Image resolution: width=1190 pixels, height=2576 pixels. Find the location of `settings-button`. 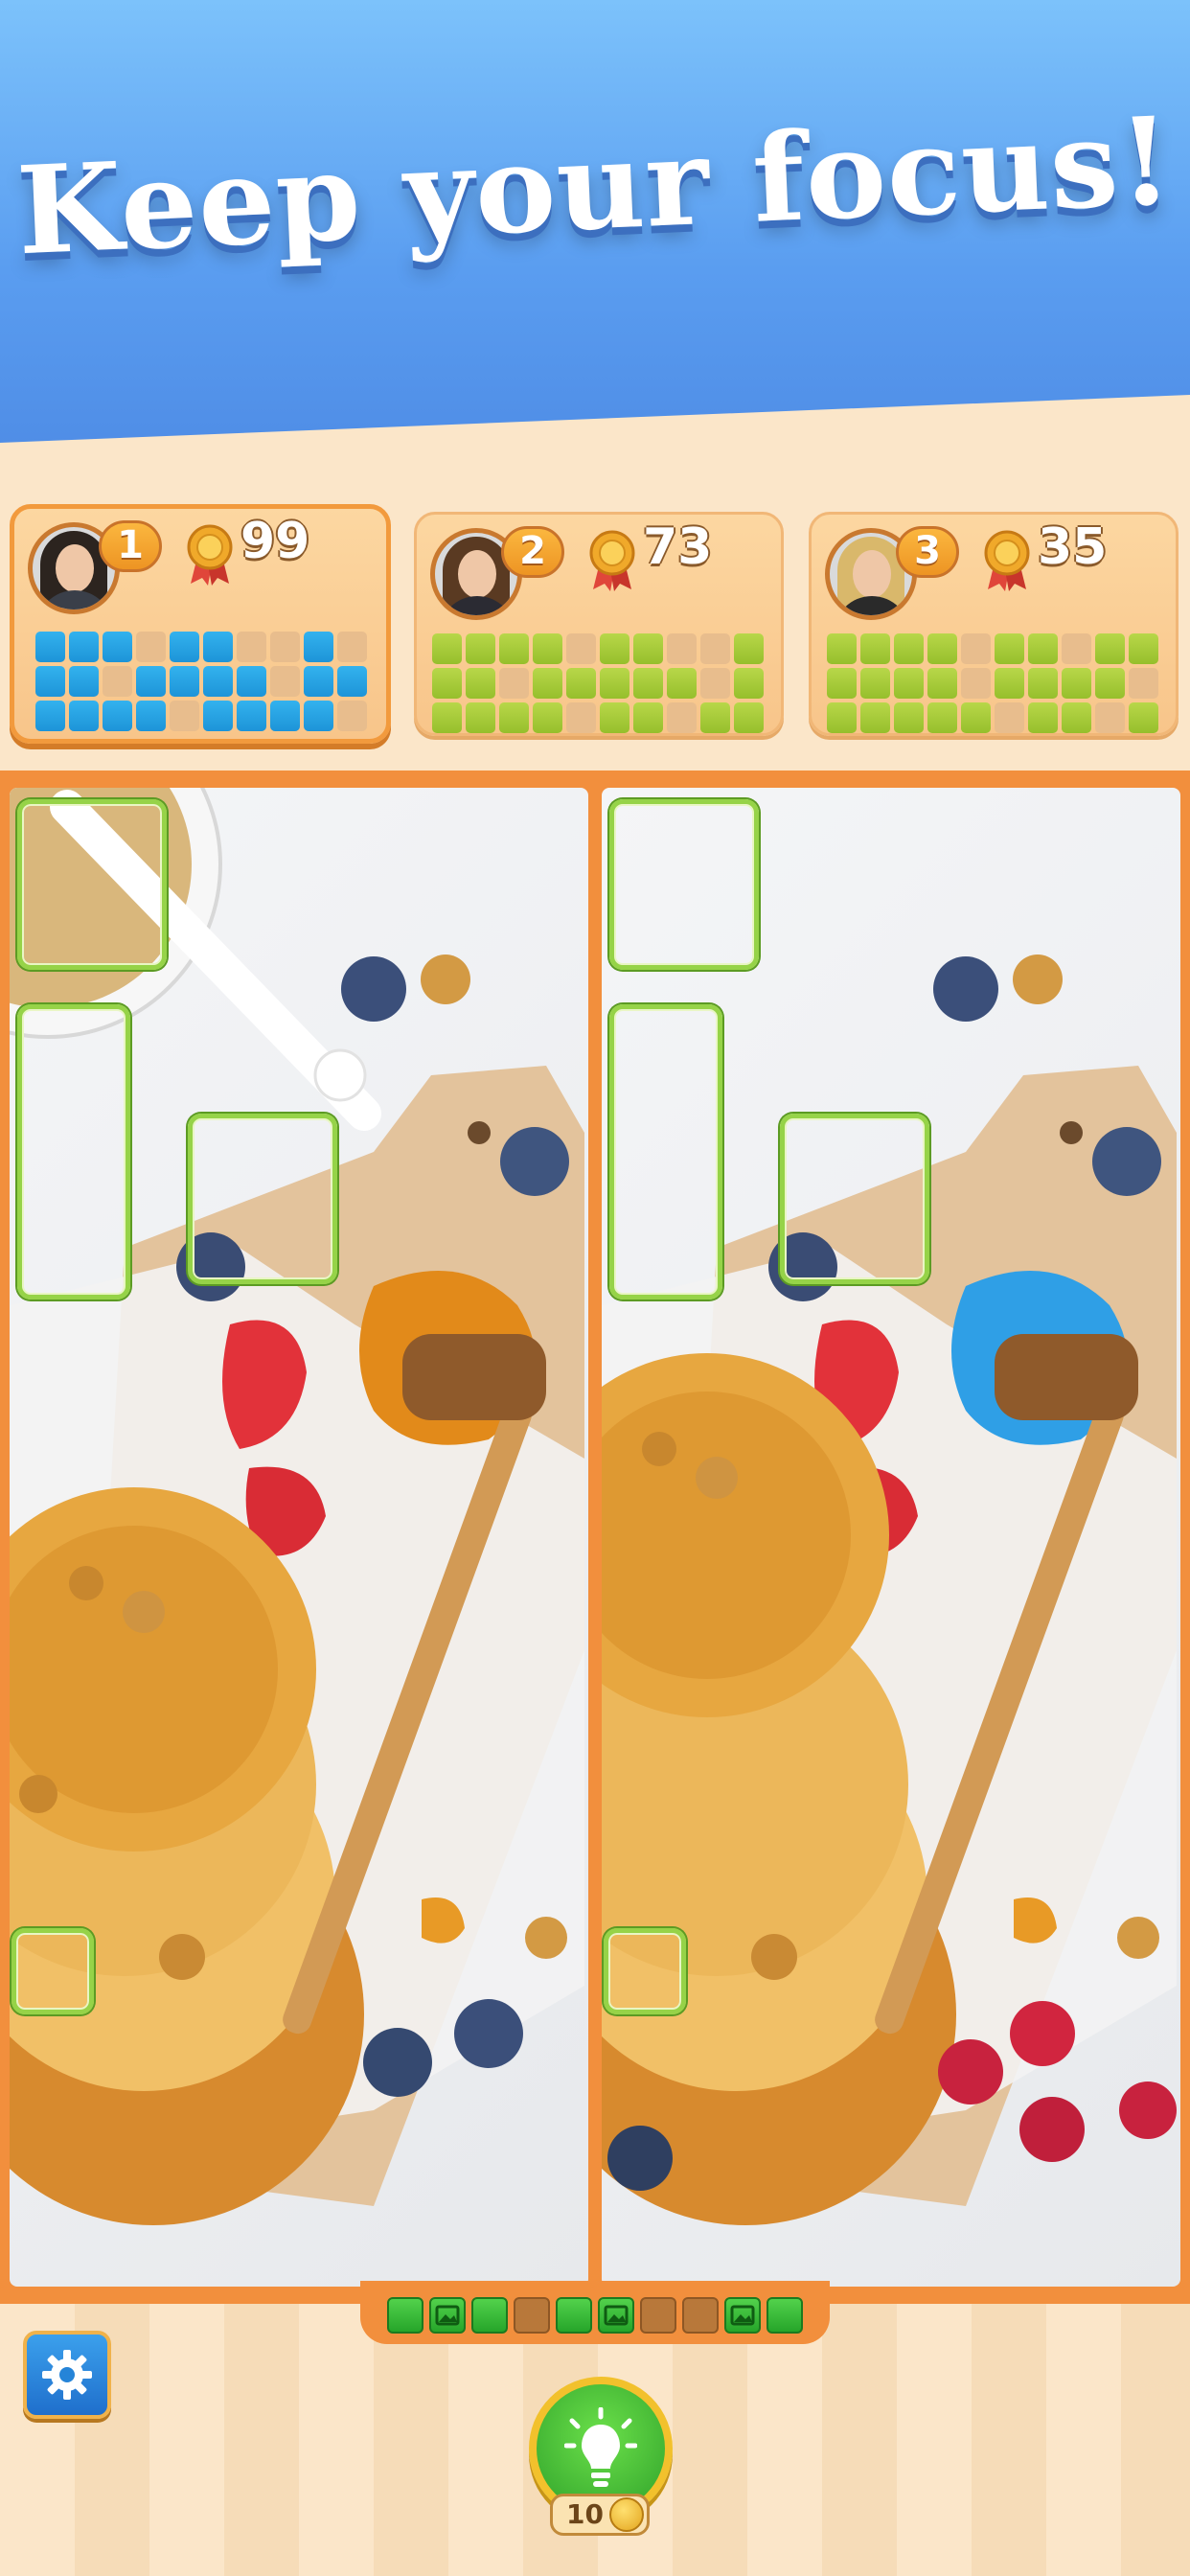

settings-button is located at coordinates (67, 2375).